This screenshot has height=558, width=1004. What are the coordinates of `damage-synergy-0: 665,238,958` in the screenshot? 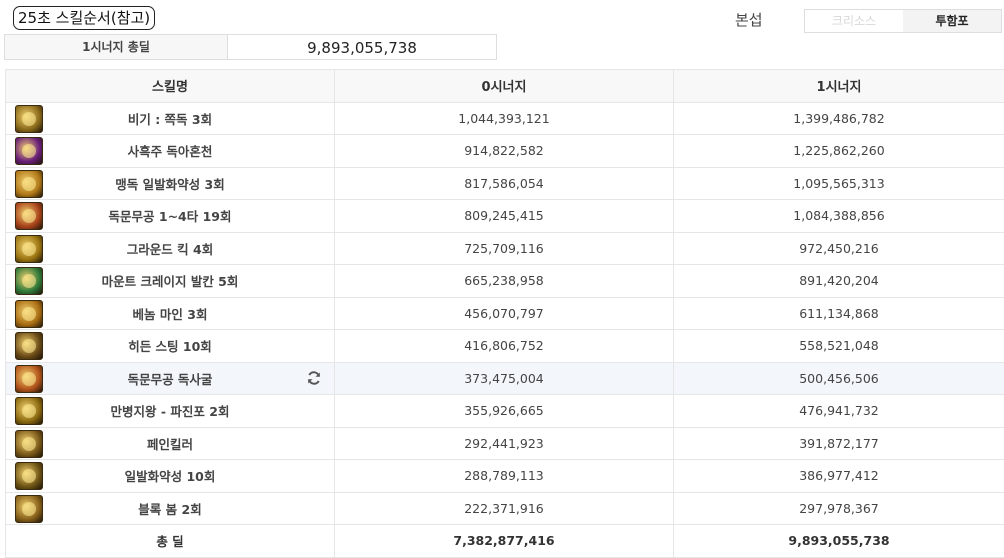 It's located at (504, 281).